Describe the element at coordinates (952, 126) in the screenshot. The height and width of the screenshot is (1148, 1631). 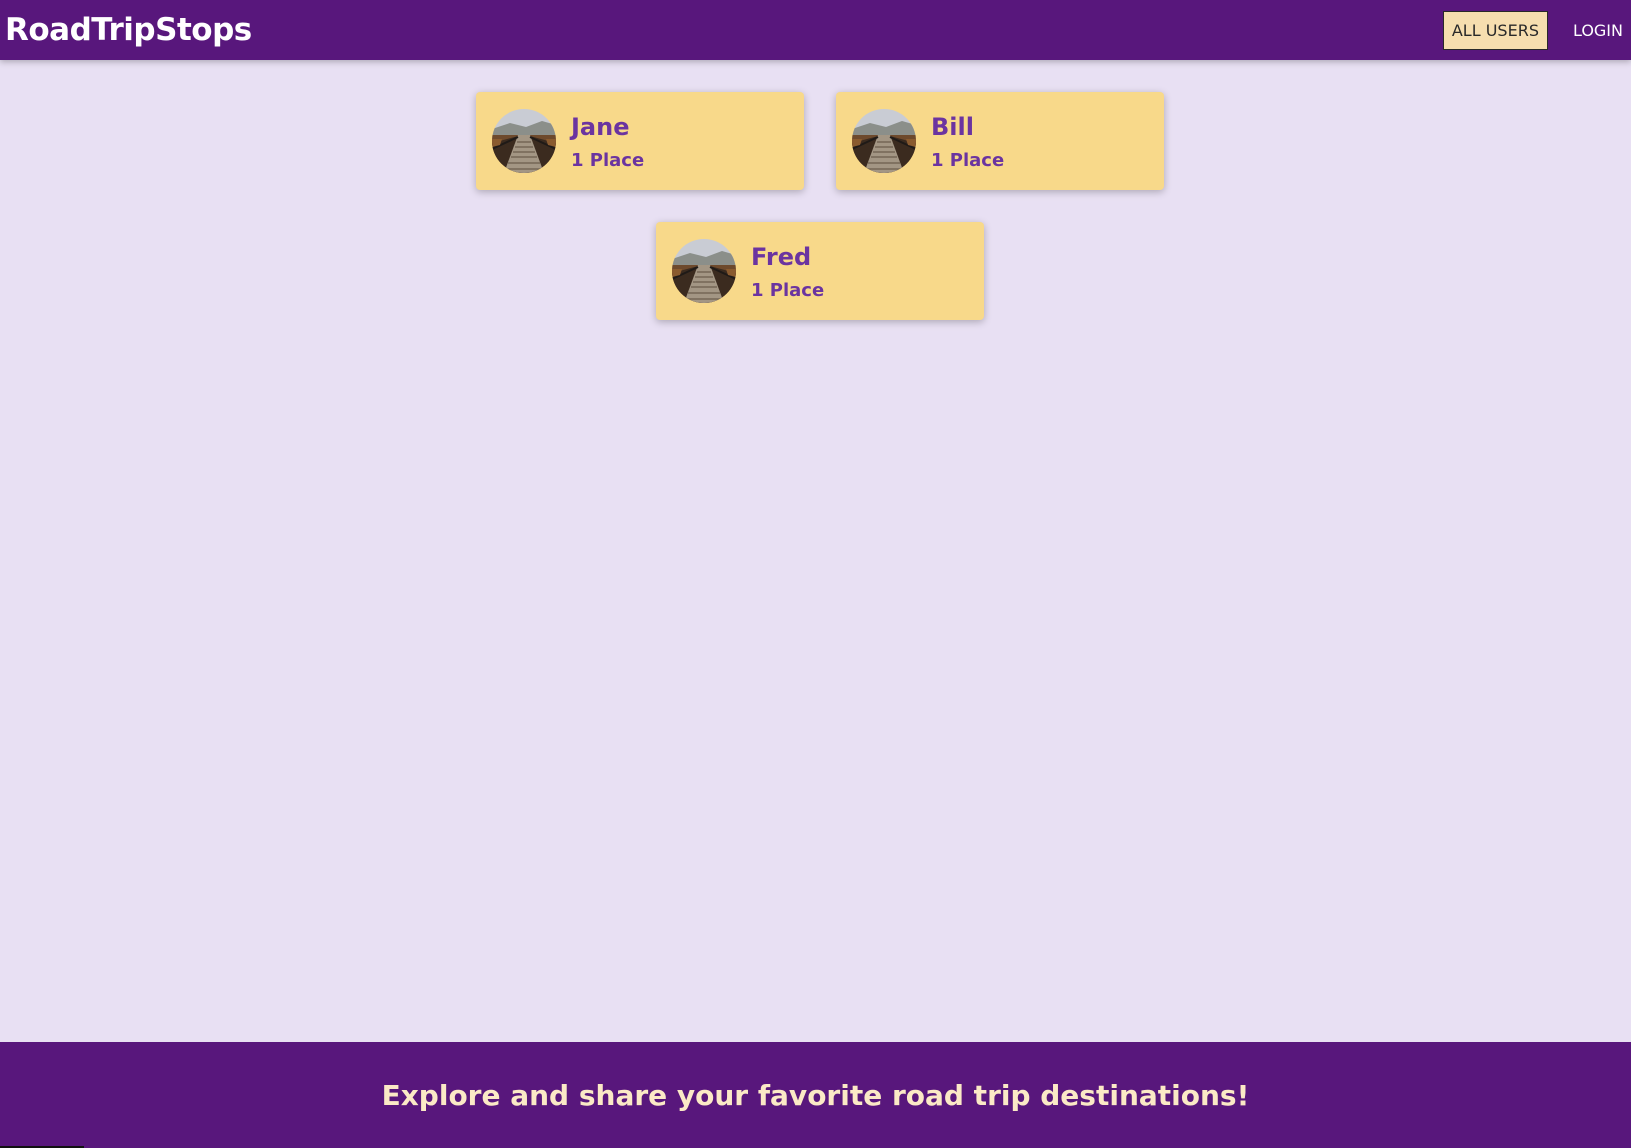
I see `user-name: Bill` at that location.